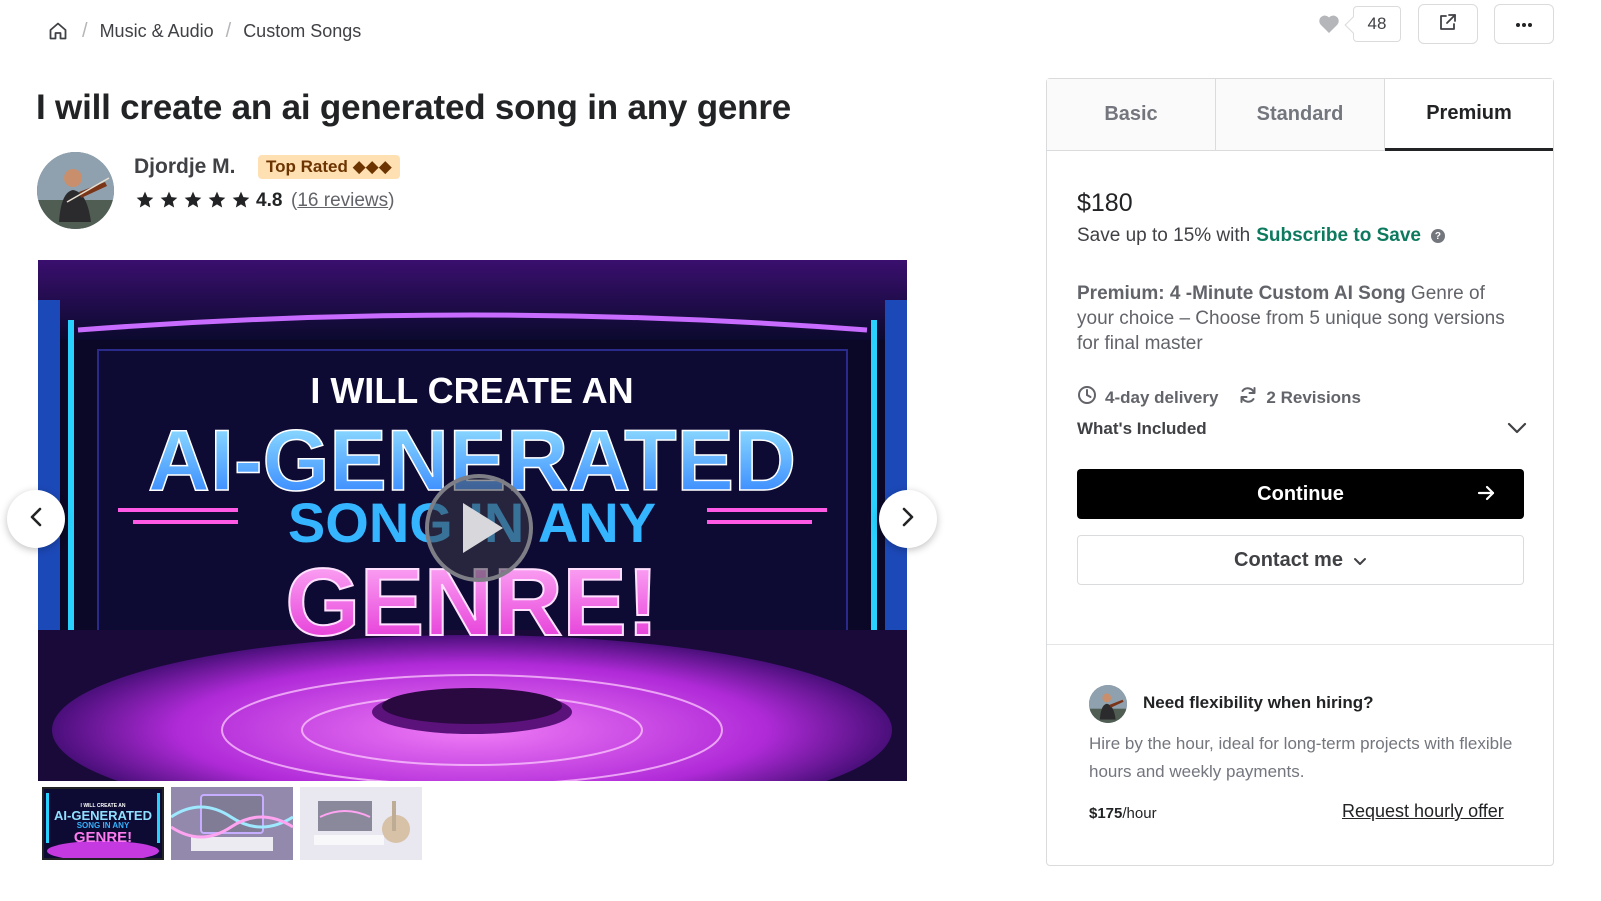 Image resolution: width=1601 pixels, height=901 pixels. Describe the element at coordinates (1108, 704) in the screenshot. I see `seller-avatar-small` at that location.